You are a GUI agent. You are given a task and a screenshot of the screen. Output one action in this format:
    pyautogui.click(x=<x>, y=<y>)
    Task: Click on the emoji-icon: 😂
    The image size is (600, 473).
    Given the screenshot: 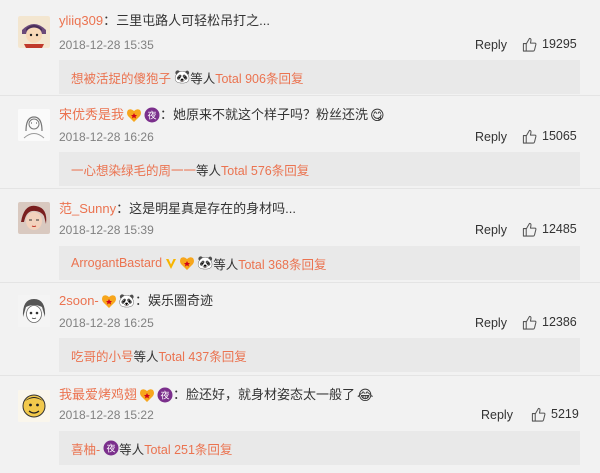 What is the action you would take?
    pyautogui.click(x=365, y=395)
    